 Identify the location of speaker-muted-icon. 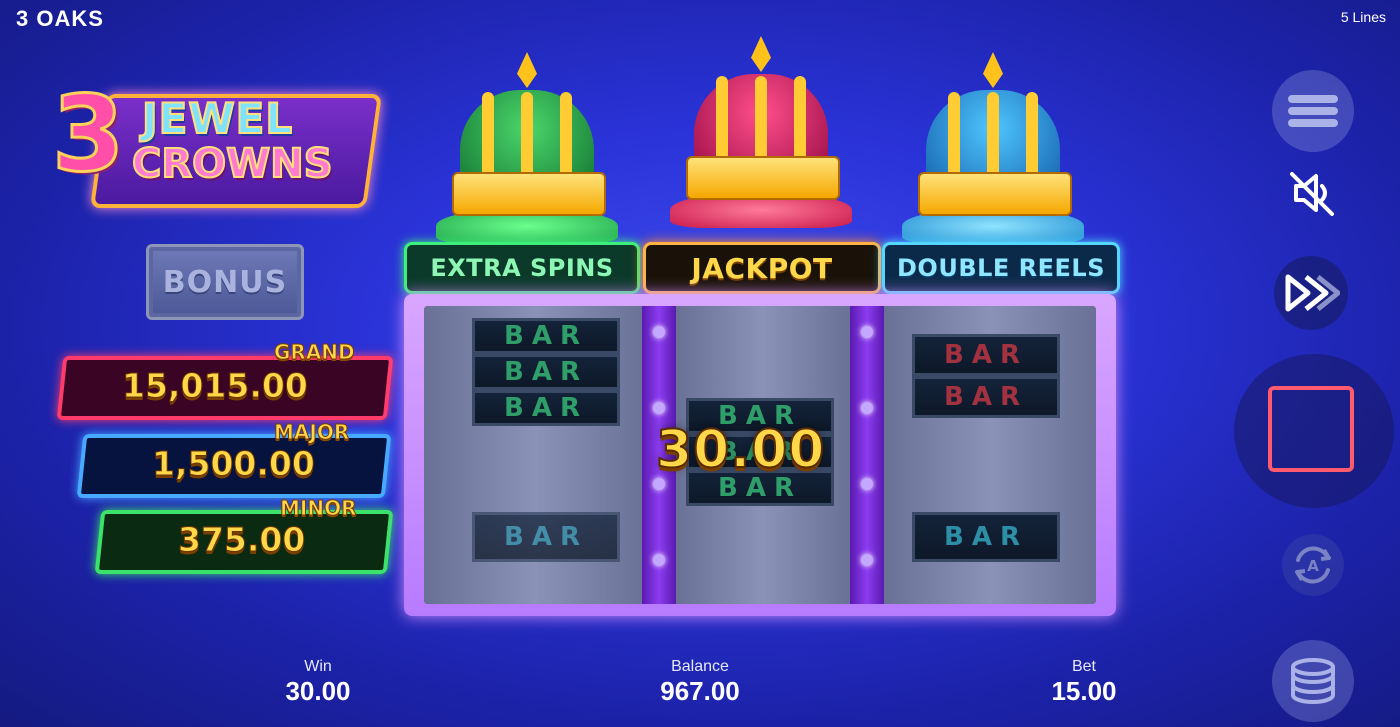
(1312, 194).